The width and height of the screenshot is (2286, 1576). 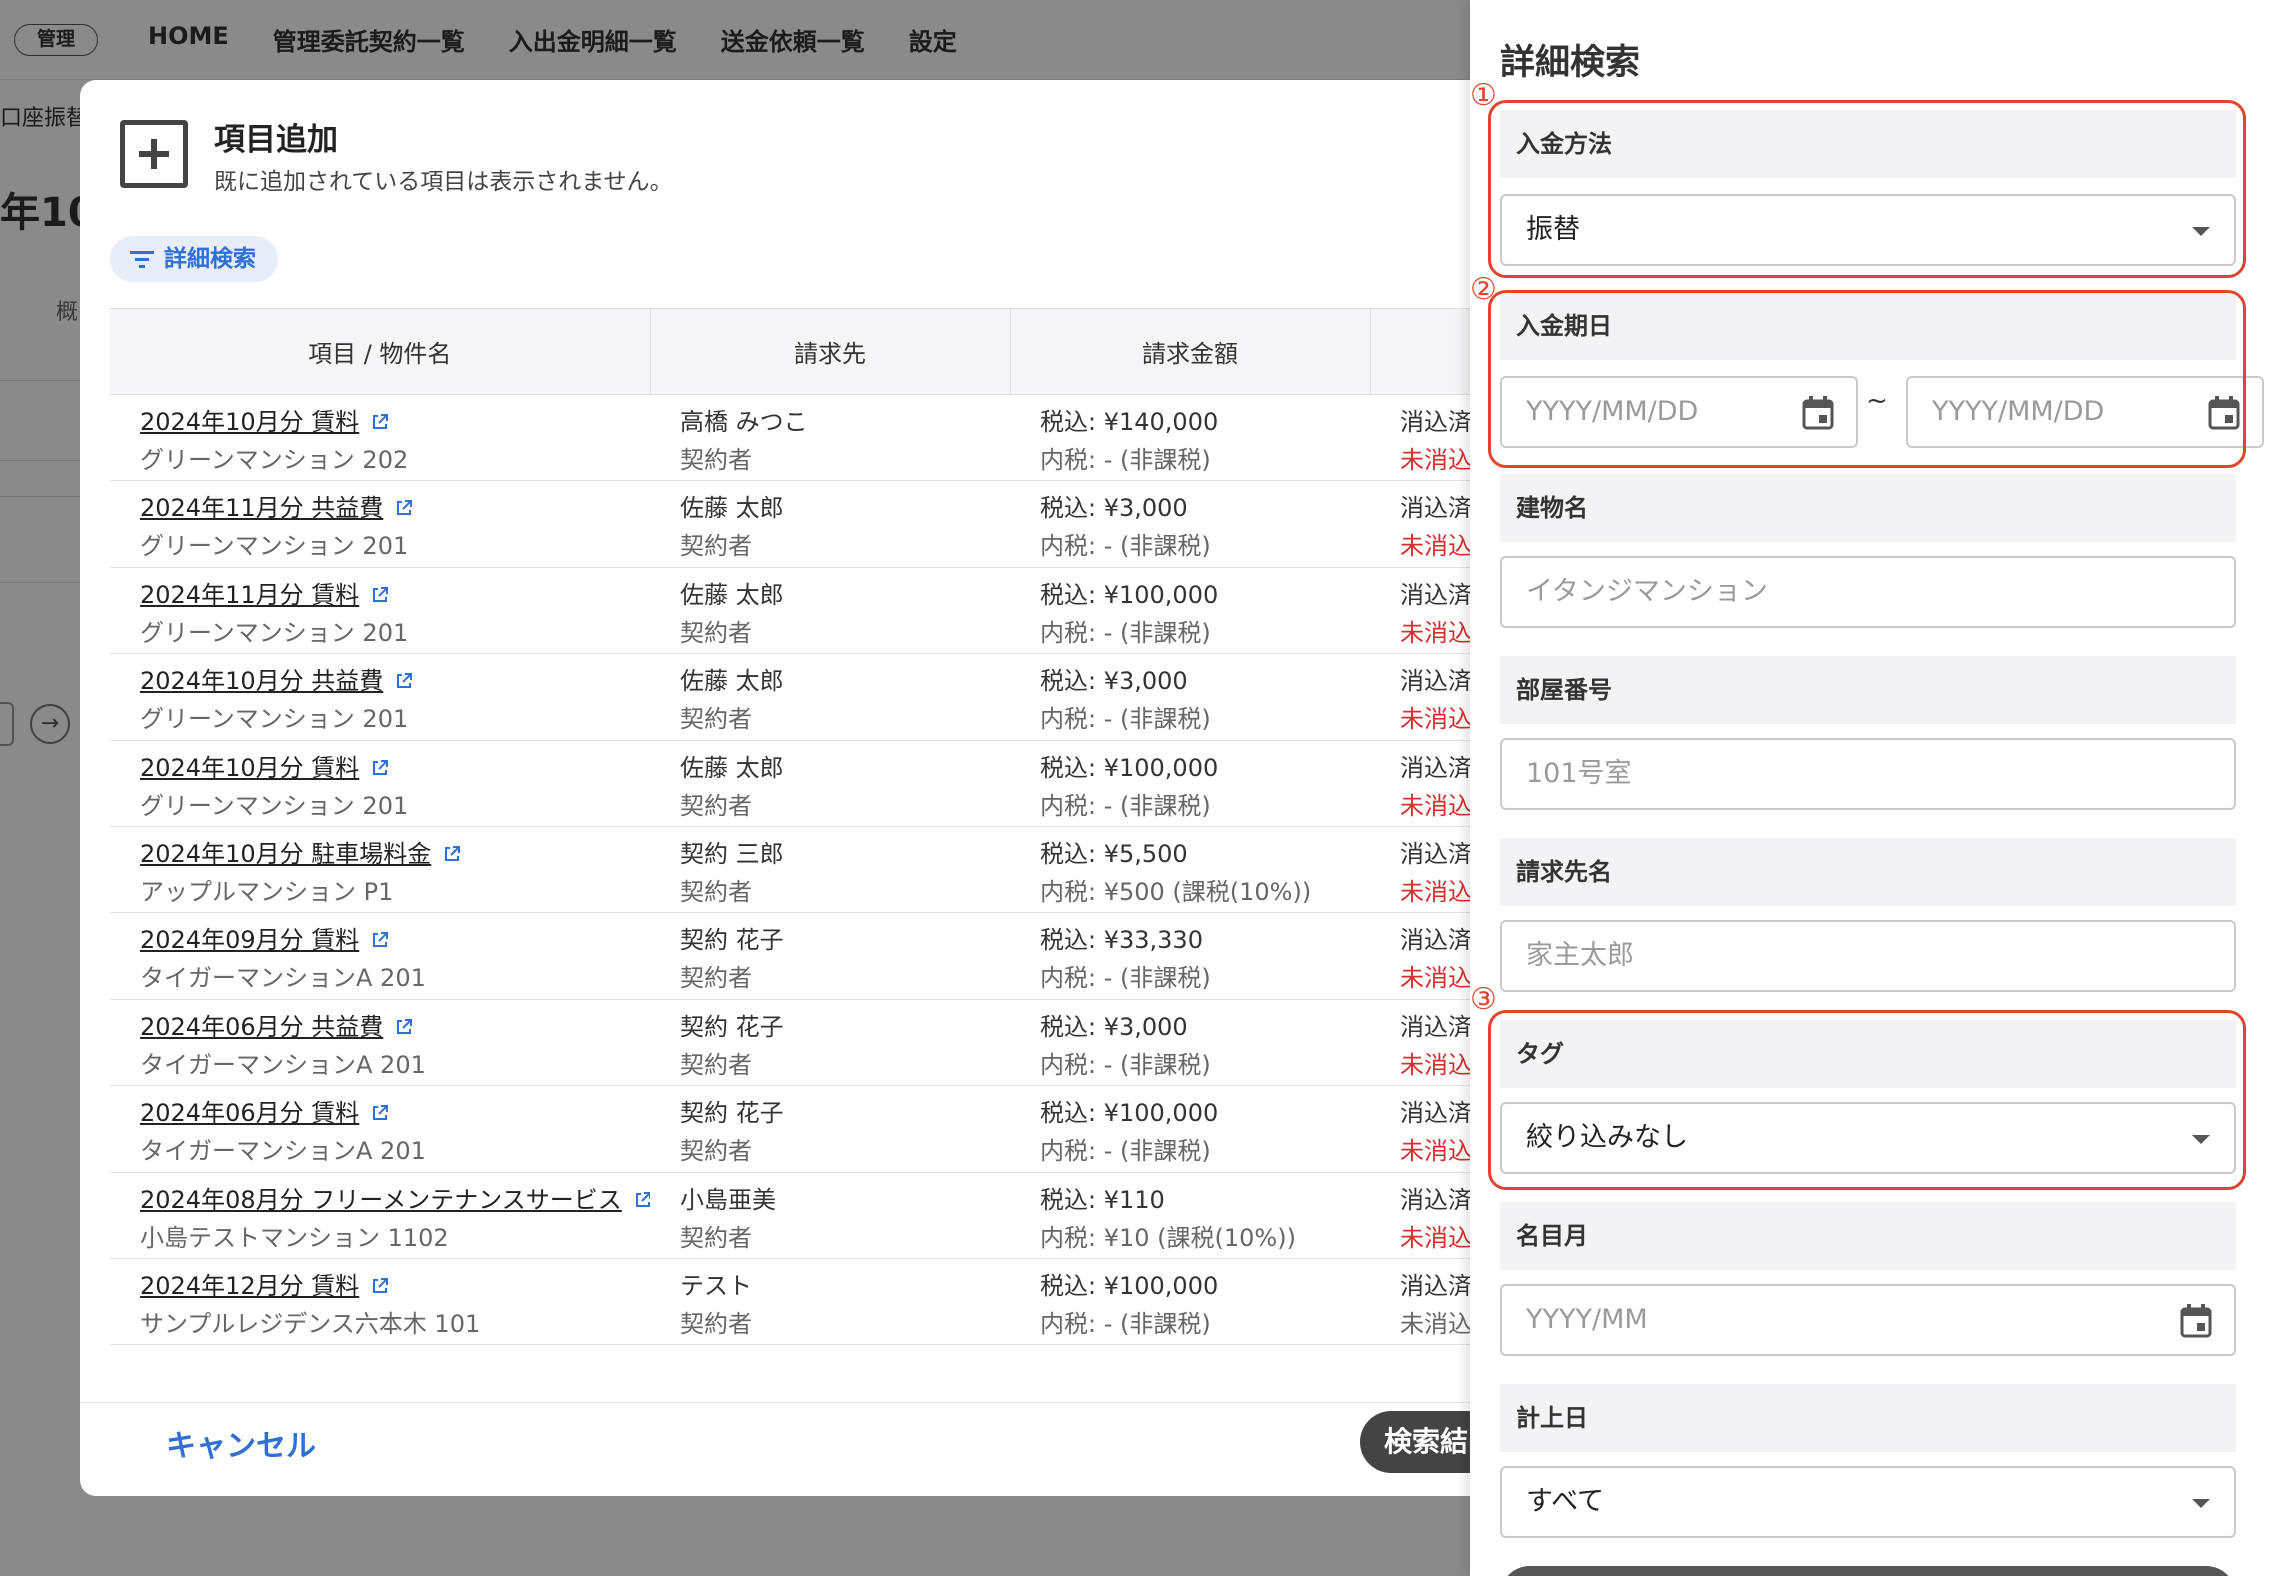 I want to click on posting-date-value: すべて, so click(x=1565, y=1501).